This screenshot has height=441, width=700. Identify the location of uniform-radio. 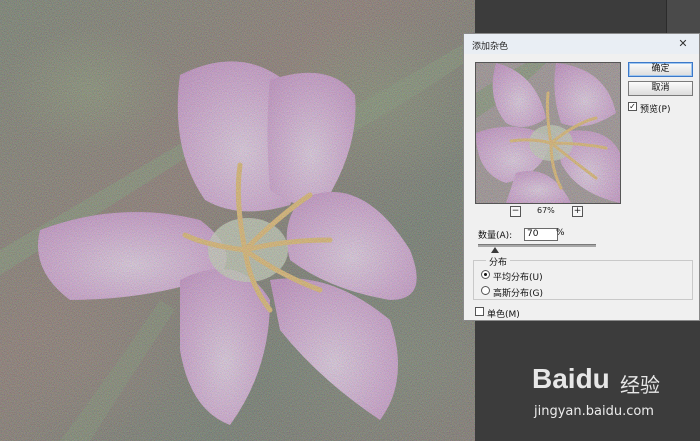
(485, 274).